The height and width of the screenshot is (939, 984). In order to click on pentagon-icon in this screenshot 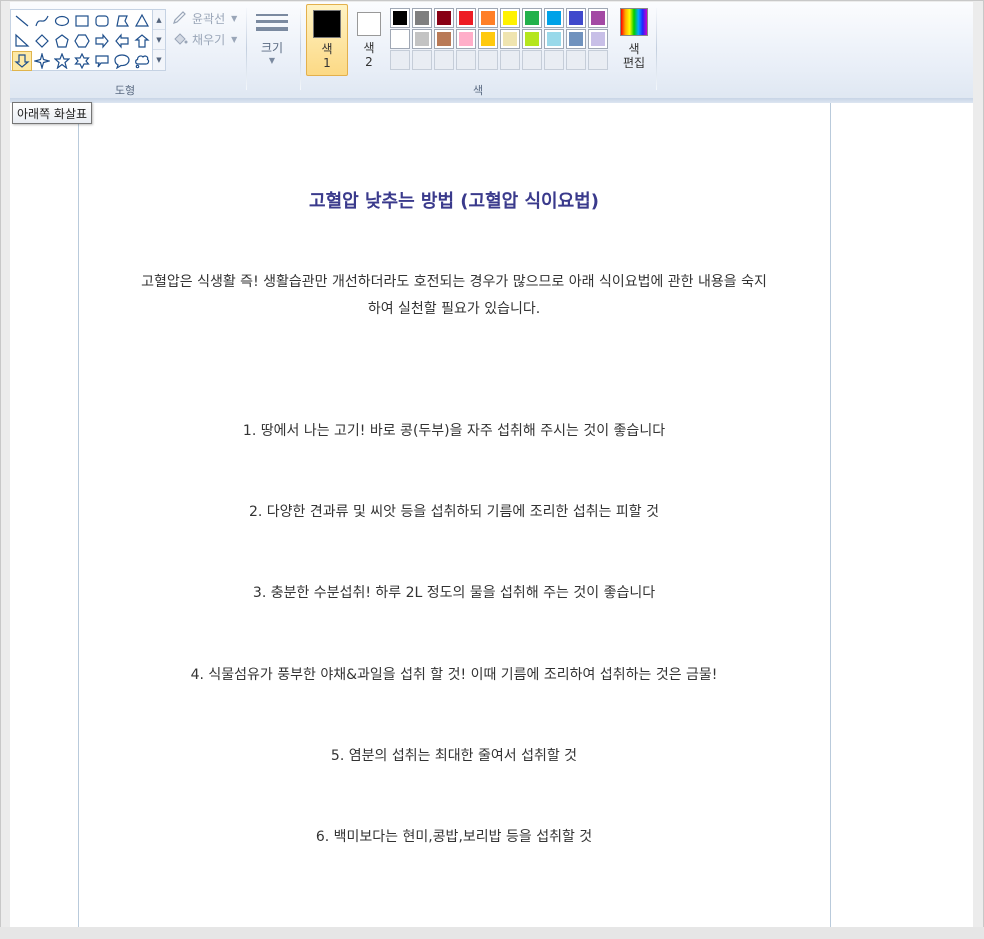, I will do `click(62, 41)`.